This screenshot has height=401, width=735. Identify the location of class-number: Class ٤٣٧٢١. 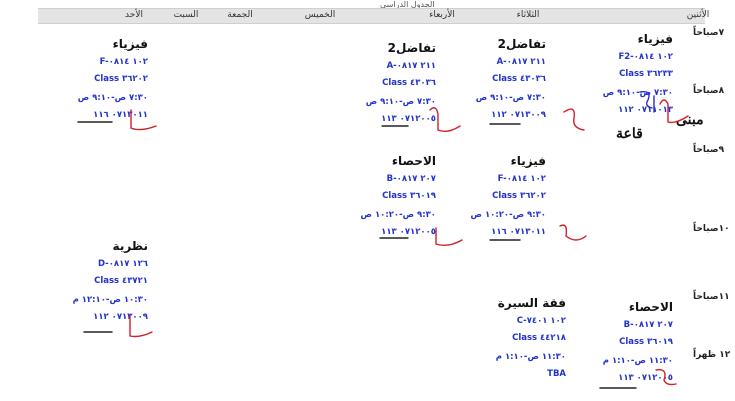
(121, 281).